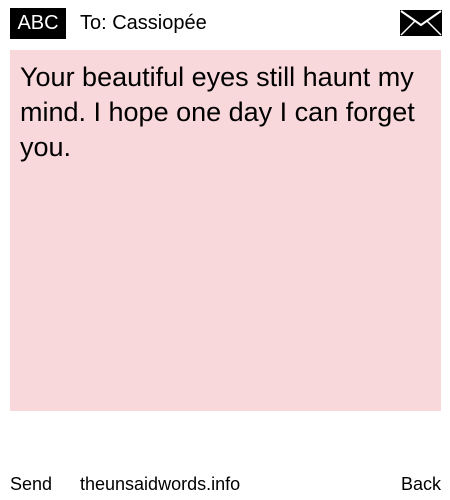  I want to click on site-label: theunsaidwords.info, so click(160, 484).